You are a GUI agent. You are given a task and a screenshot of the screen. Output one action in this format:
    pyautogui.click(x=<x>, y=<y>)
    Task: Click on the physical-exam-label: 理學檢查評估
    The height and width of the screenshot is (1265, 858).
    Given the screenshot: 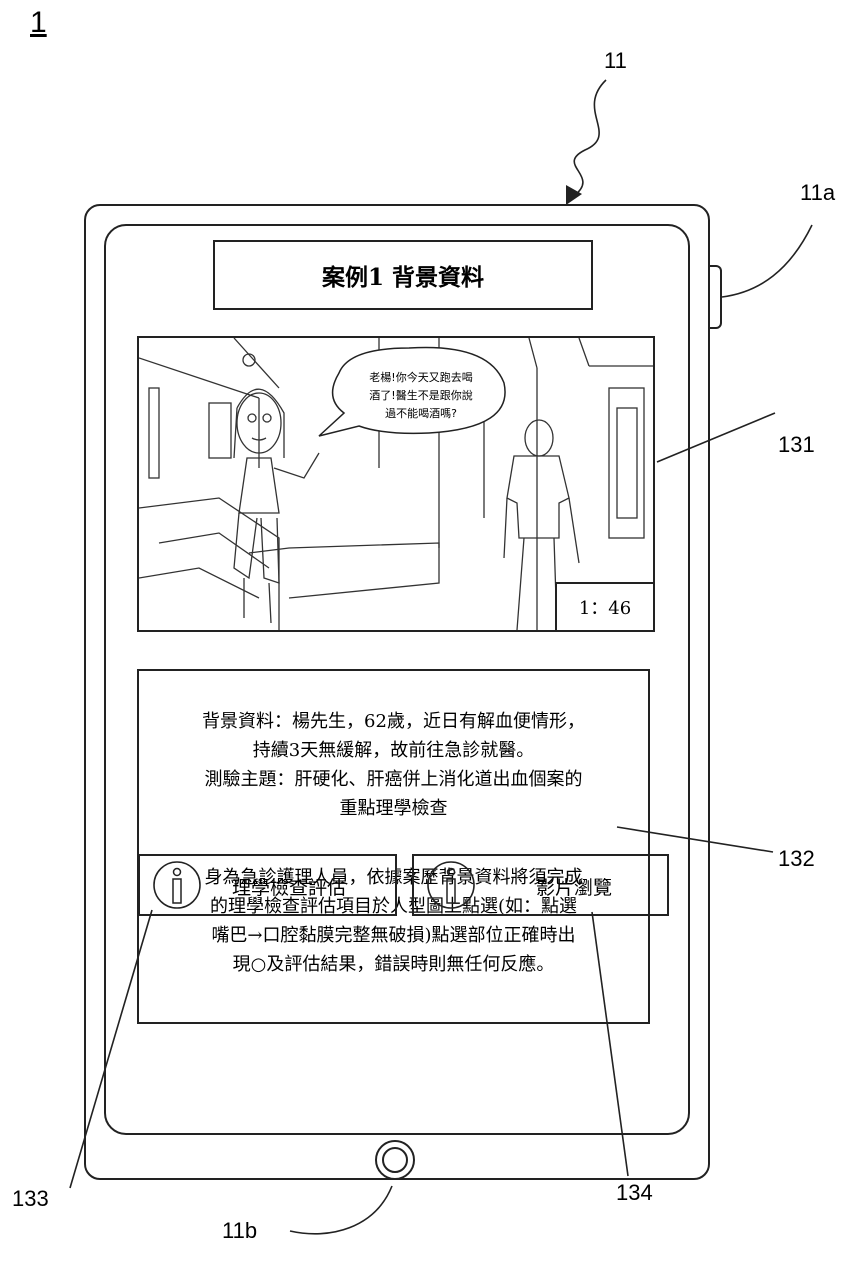 What is the action you would take?
    pyautogui.click(x=289, y=888)
    